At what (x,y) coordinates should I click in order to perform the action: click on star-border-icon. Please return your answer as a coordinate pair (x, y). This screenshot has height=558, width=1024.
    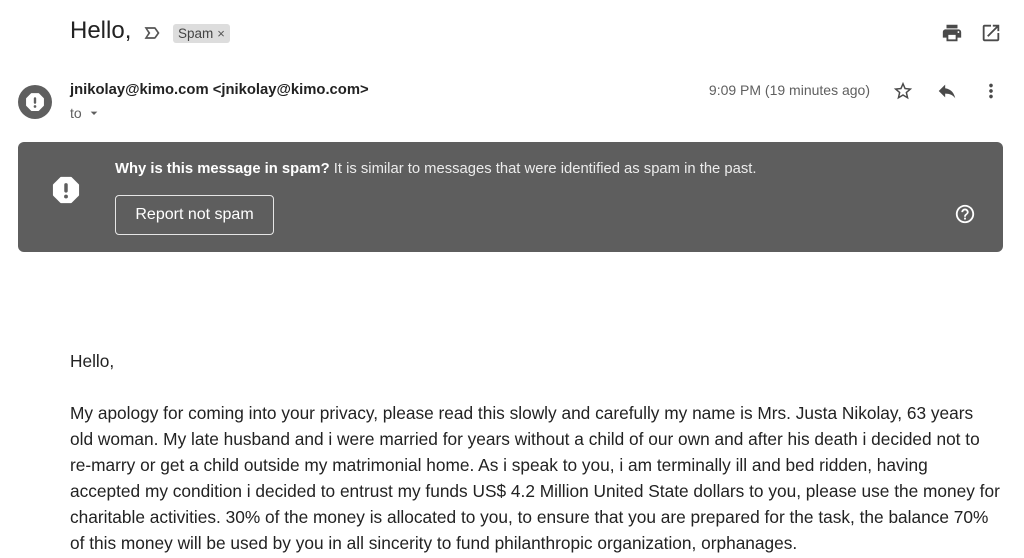
    Looking at the image, I should click on (903, 91).